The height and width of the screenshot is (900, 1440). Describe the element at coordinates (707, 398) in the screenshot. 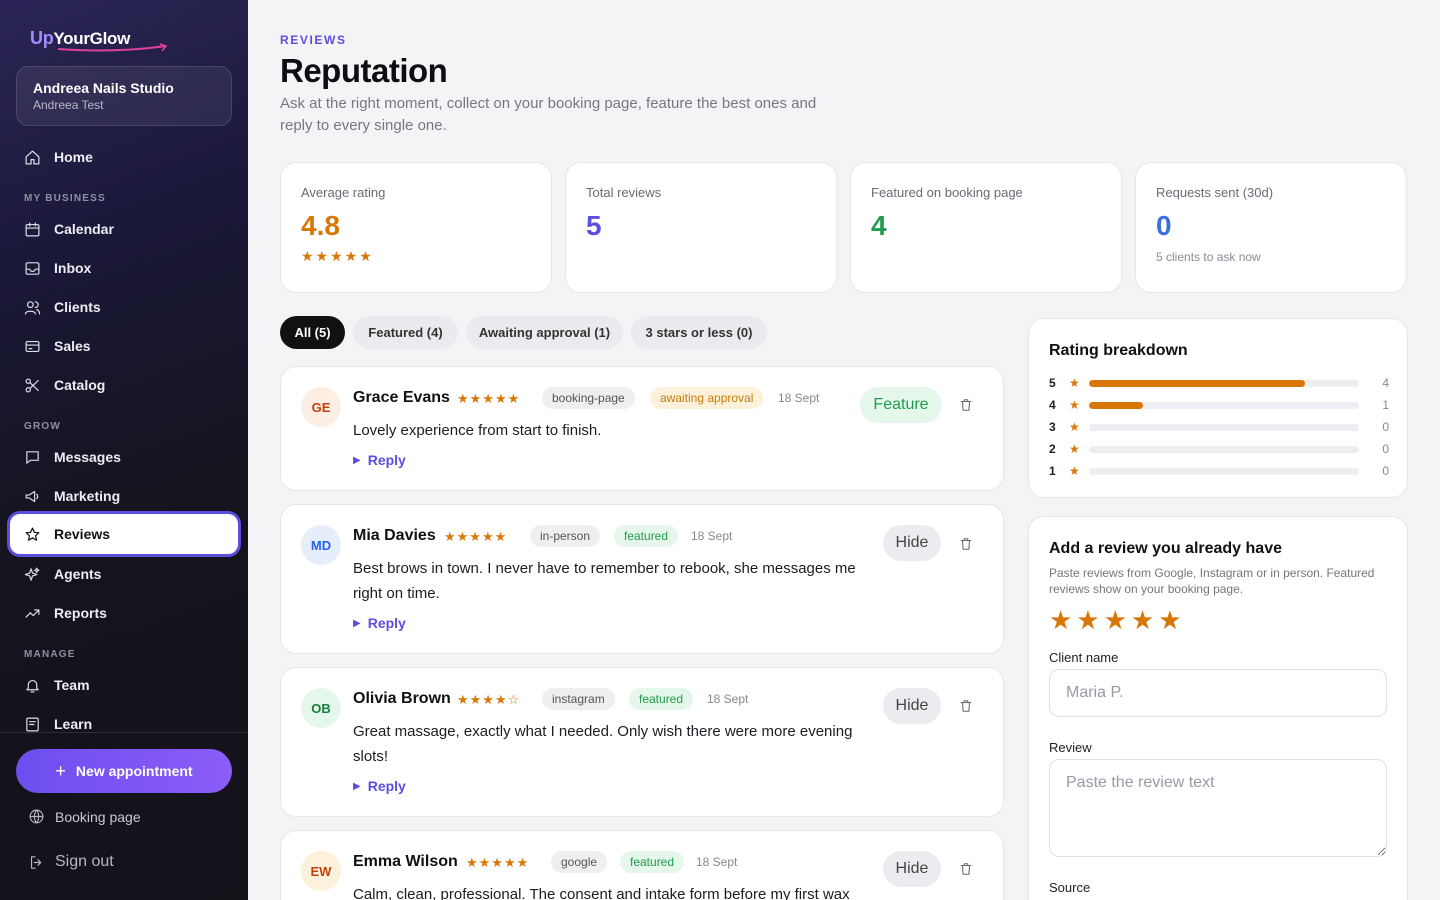

I see `status-badge: awaiting approval` at that location.